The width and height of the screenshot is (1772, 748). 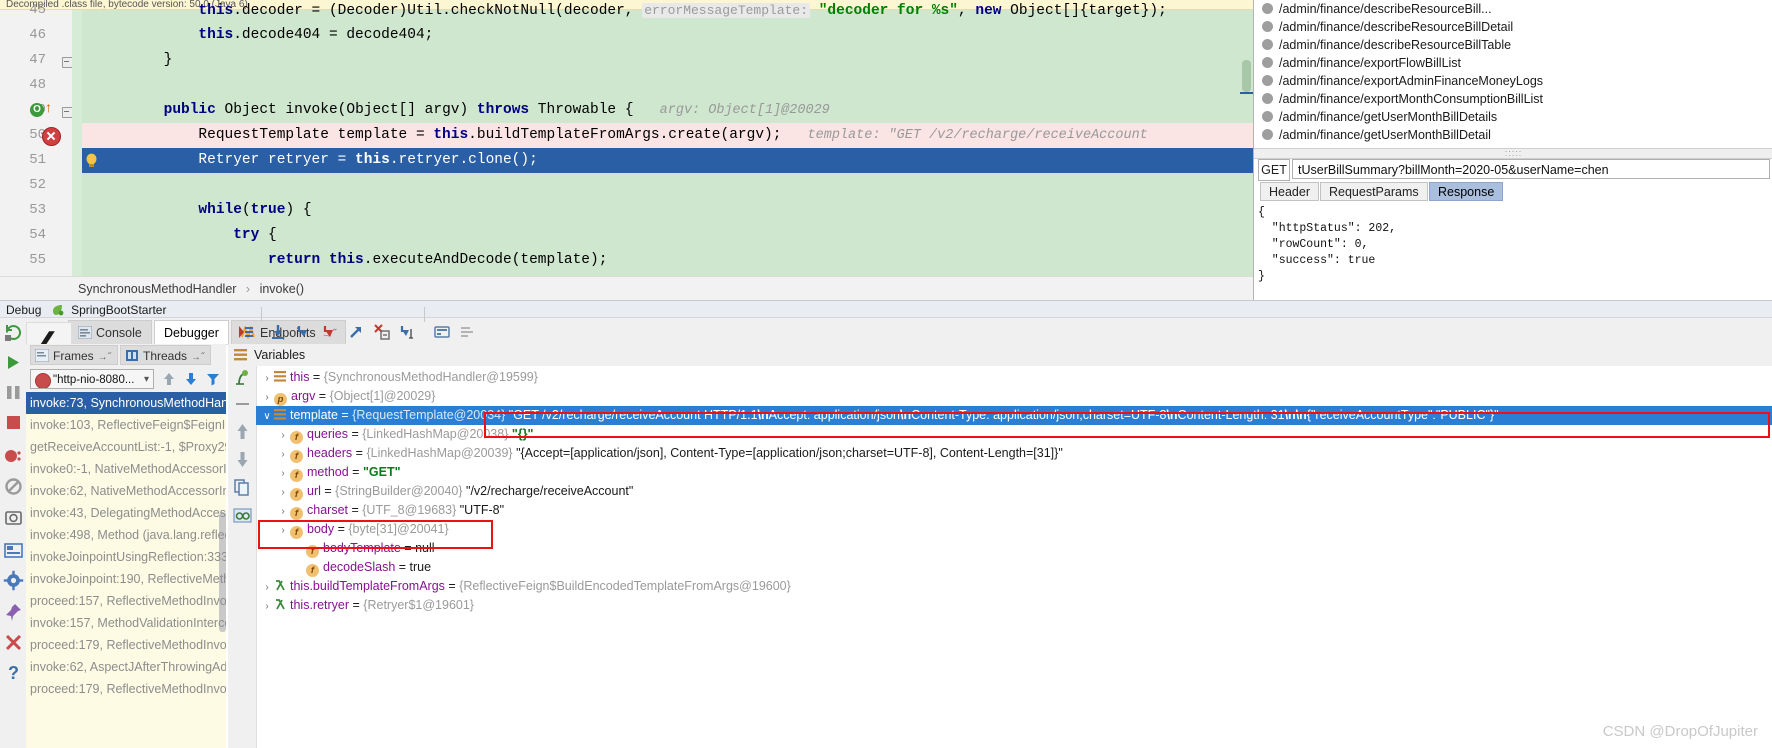 I want to click on variable-row: › this = {SynchronousMethodHandler@19599}, so click(x=1014, y=377).